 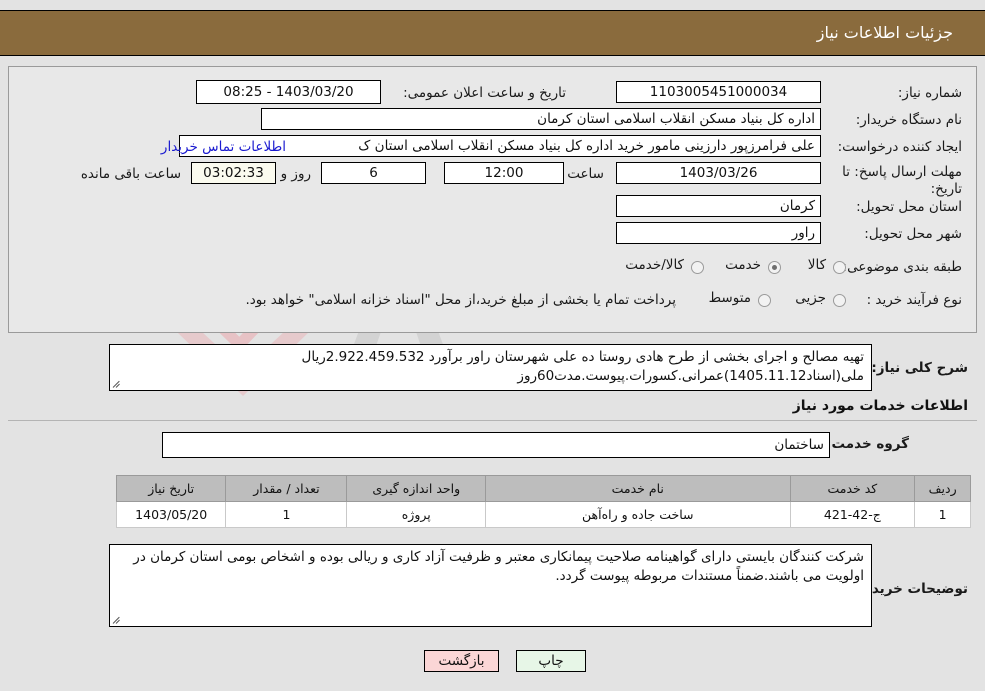 I want to click on service-group-value: ساختمان, so click(x=496, y=445).